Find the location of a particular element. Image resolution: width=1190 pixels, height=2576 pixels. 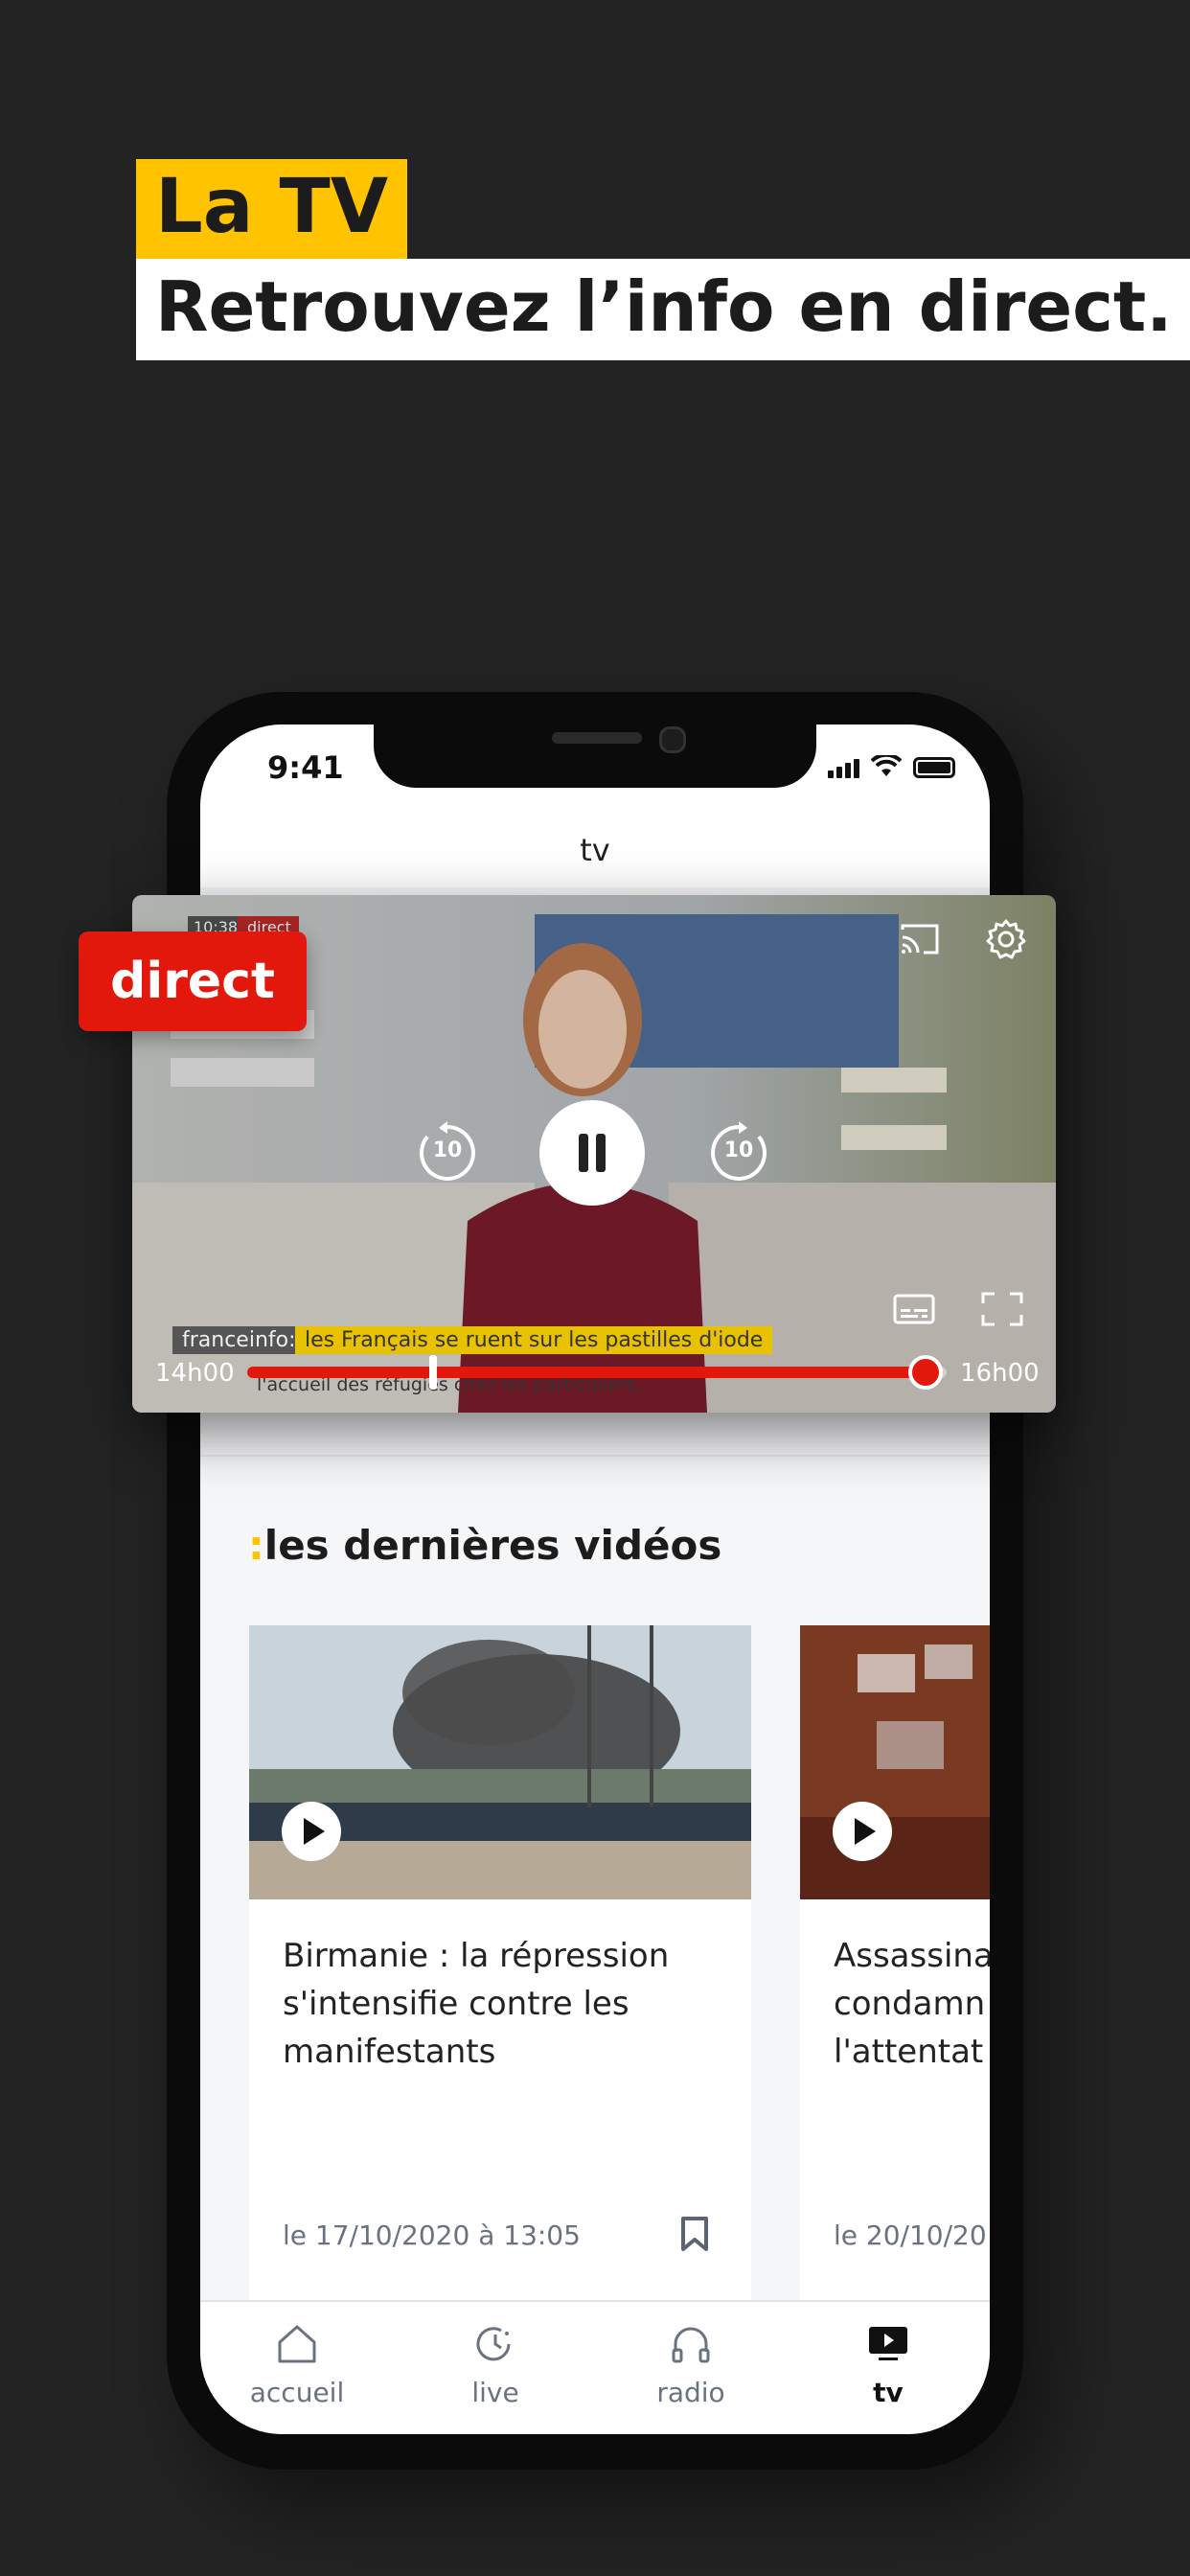

progress-knob is located at coordinates (926, 1372).